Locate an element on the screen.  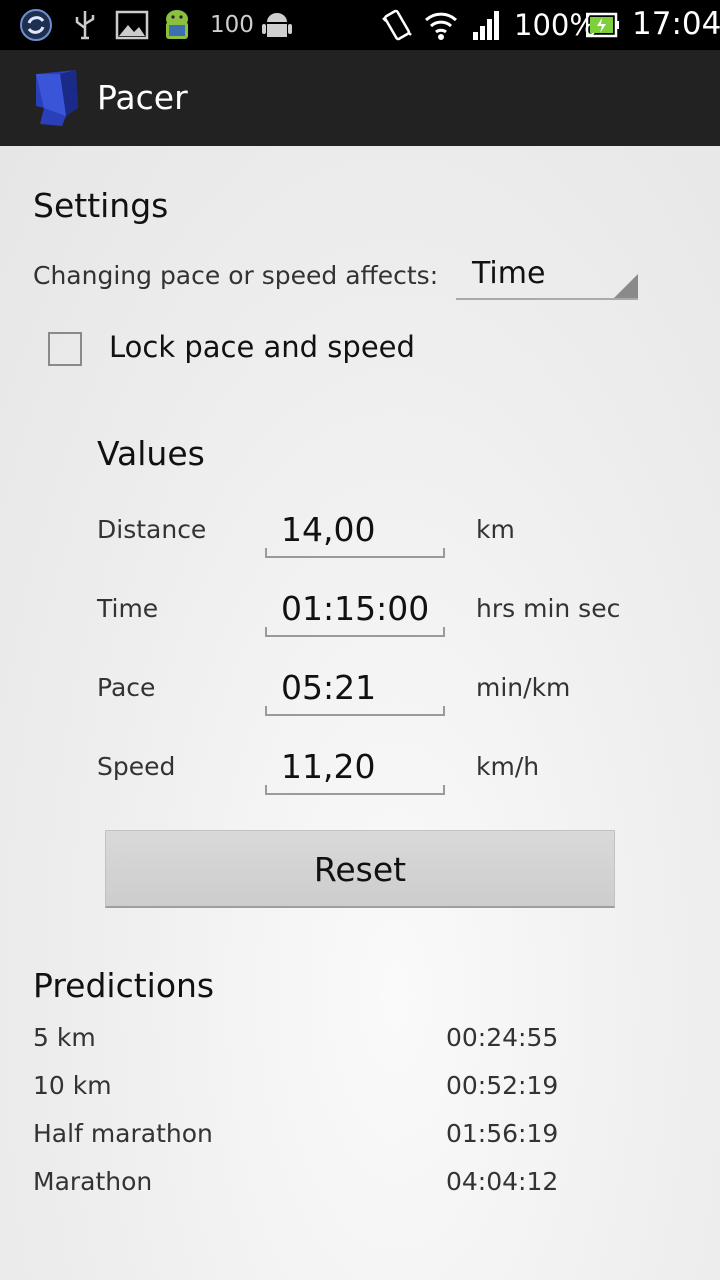
time-input is located at coordinates (361, 608).